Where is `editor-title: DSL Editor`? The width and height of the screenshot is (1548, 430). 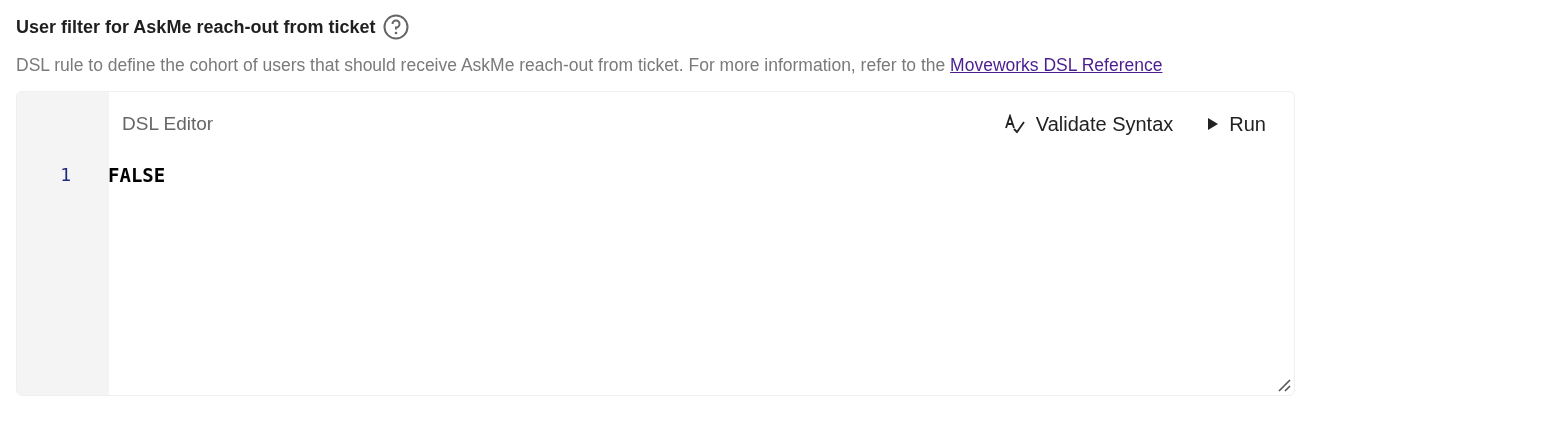 editor-title: DSL Editor is located at coordinates (168, 124).